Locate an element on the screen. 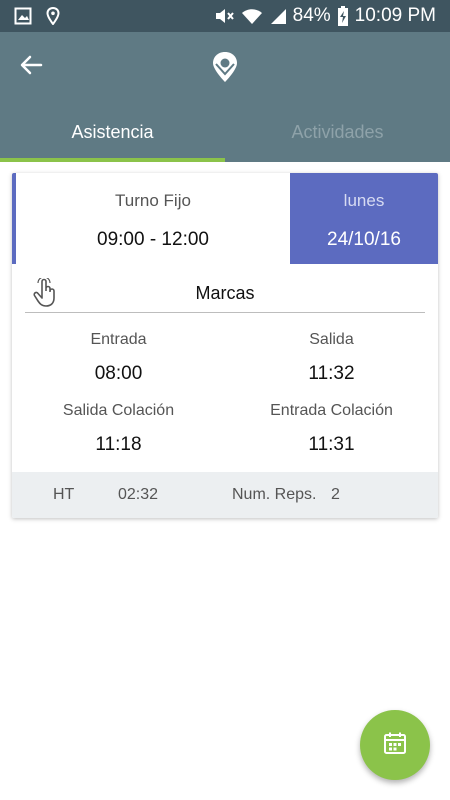 This screenshot has height=800, width=450. shift-type: Turno Fijo is located at coordinates (153, 200).